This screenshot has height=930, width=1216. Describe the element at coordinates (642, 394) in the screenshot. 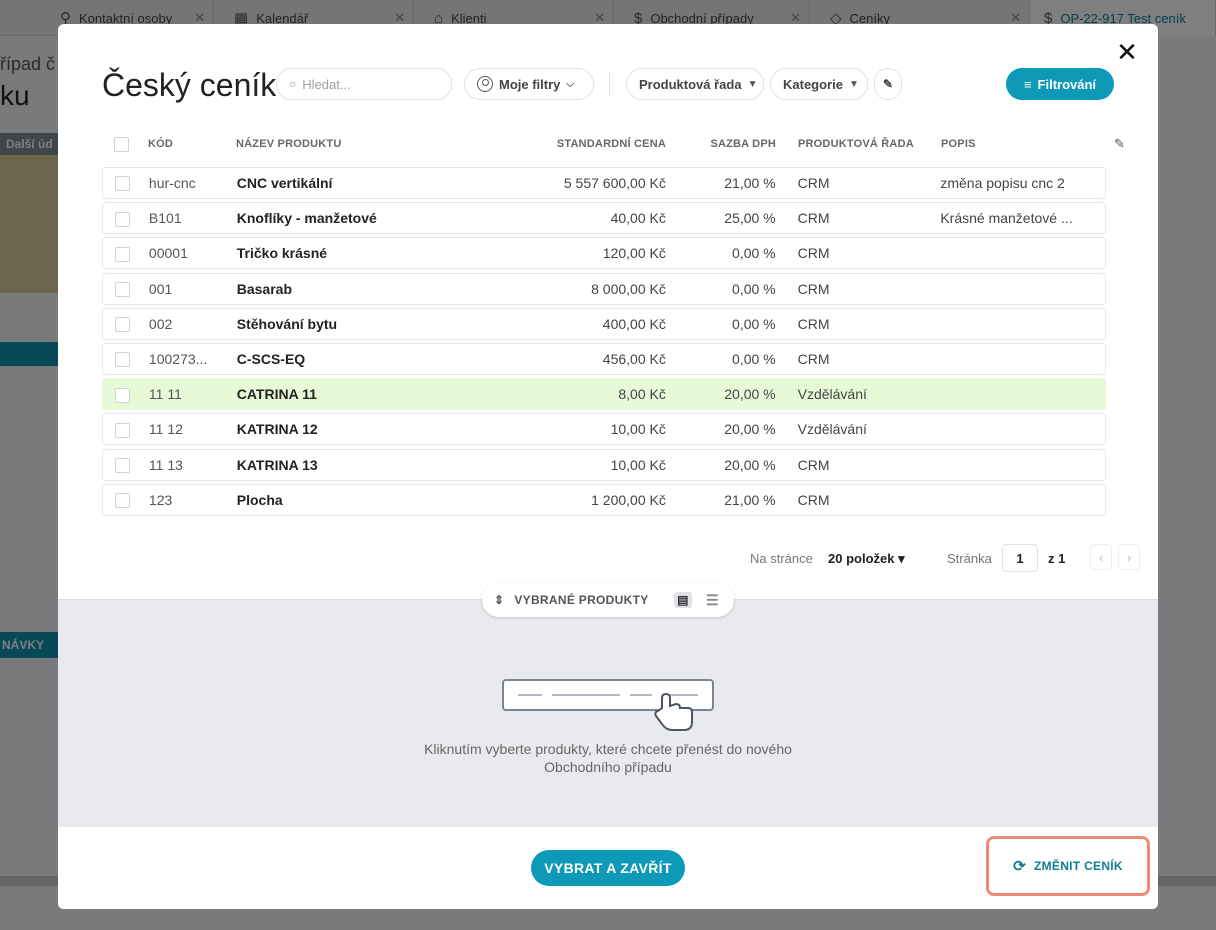

I see `cell-price: 8,00 Kč` at that location.